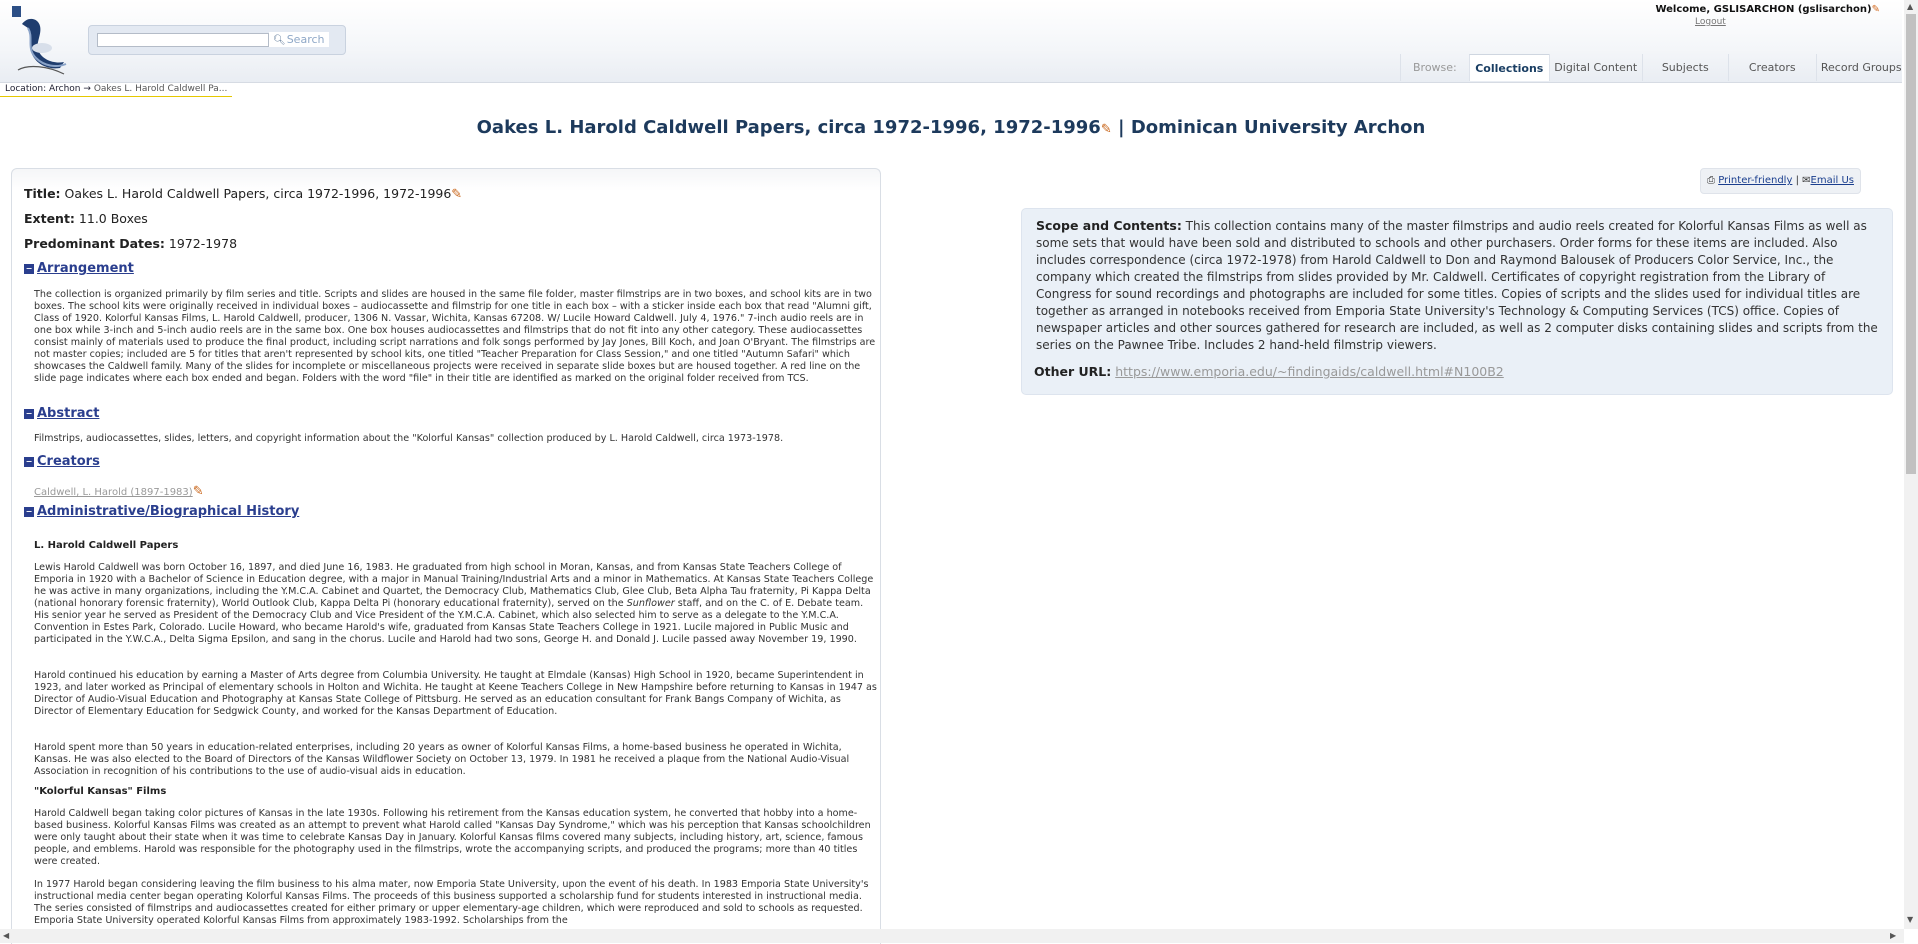 This screenshot has width=1918, height=944. What do you see at coordinates (1771, 67) in the screenshot?
I see `tab-creators: Creators` at bounding box center [1771, 67].